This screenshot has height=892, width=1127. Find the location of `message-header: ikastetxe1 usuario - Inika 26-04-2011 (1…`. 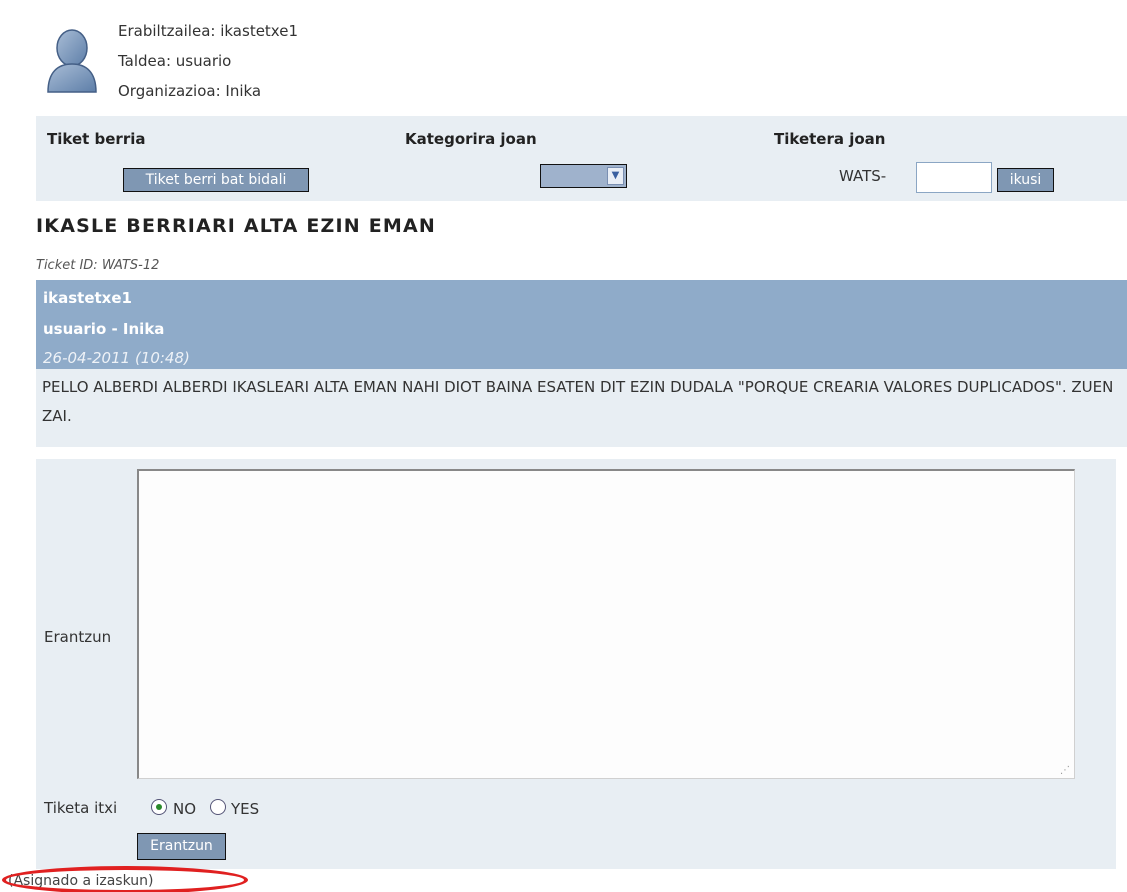

message-header: ikastetxe1 usuario - Inika 26-04-2011 (1… is located at coordinates (581, 324).